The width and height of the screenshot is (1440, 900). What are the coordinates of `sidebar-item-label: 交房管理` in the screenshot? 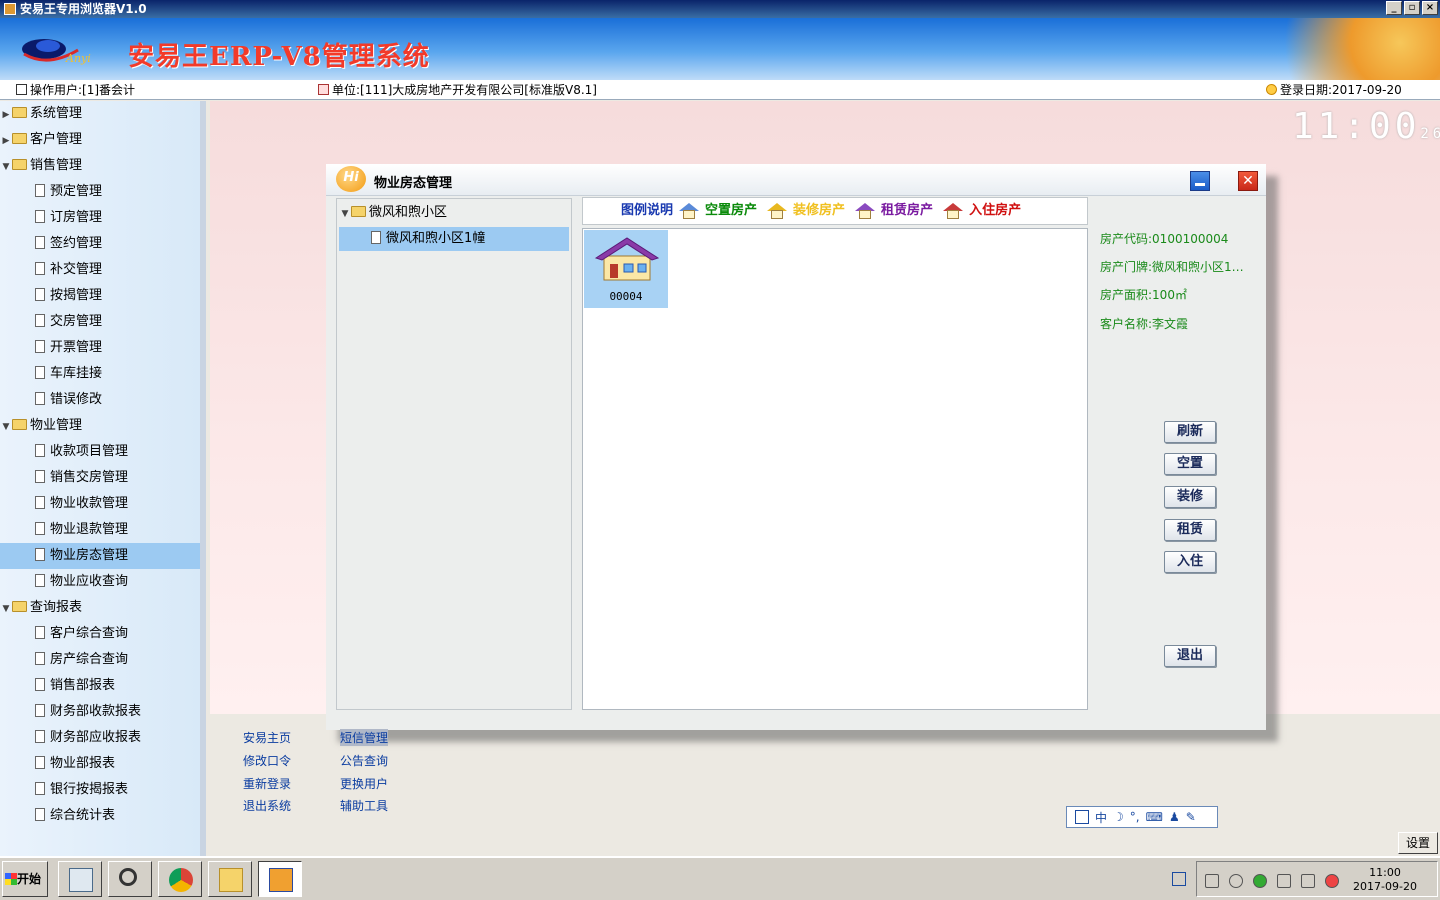 It's located at (76, 321).